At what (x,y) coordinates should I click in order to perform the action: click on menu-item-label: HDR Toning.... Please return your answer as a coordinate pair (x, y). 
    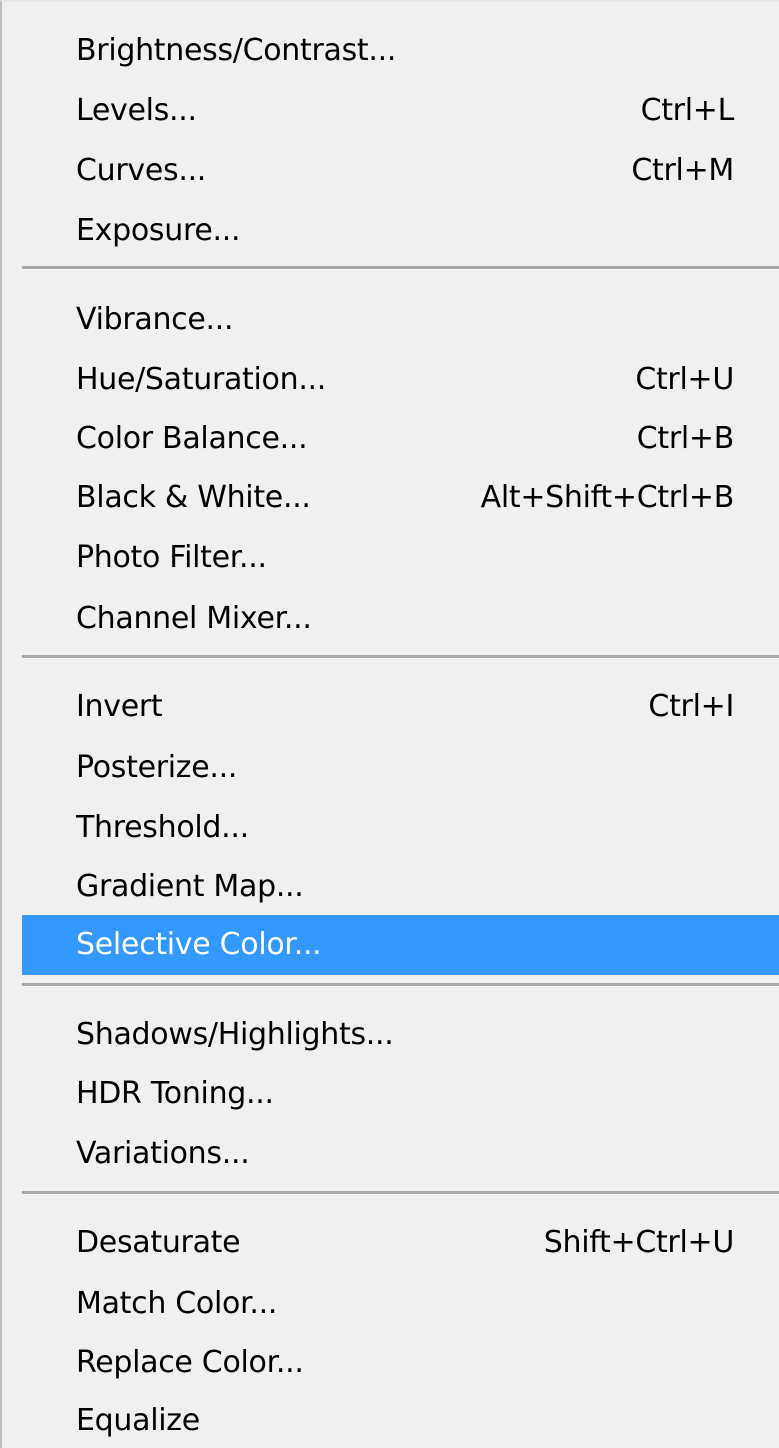
    Looking at the image, I should click on (175, 1093).